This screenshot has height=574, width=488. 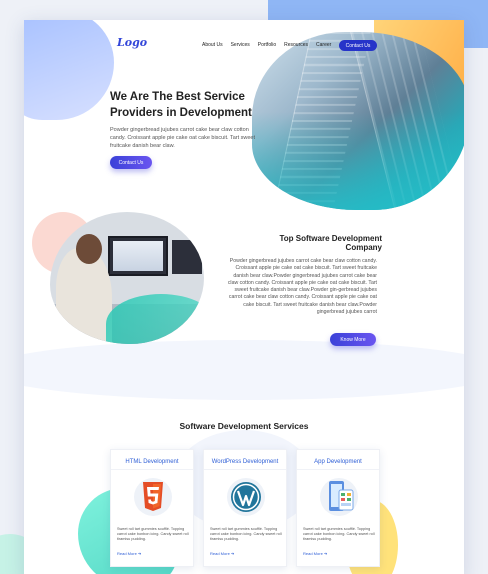 I want to click on hero-building-image, so click(x=358, y=121).